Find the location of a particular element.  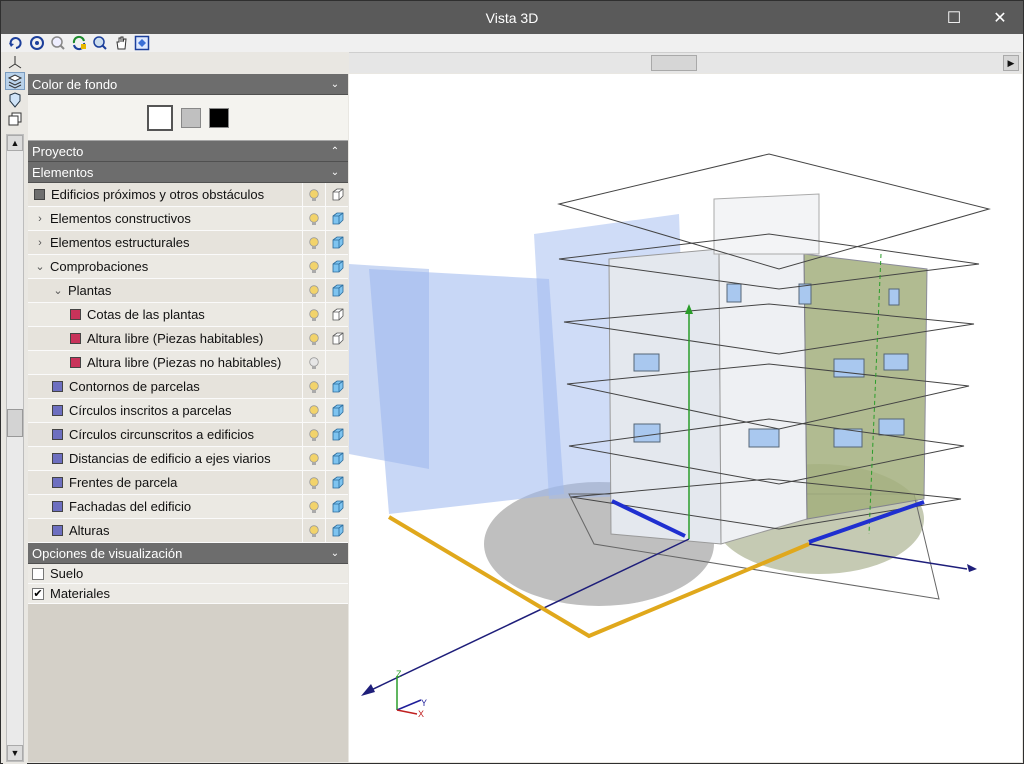

display-options-header: Opciones de visualización ⌄ is located at coordinates (188, 553).